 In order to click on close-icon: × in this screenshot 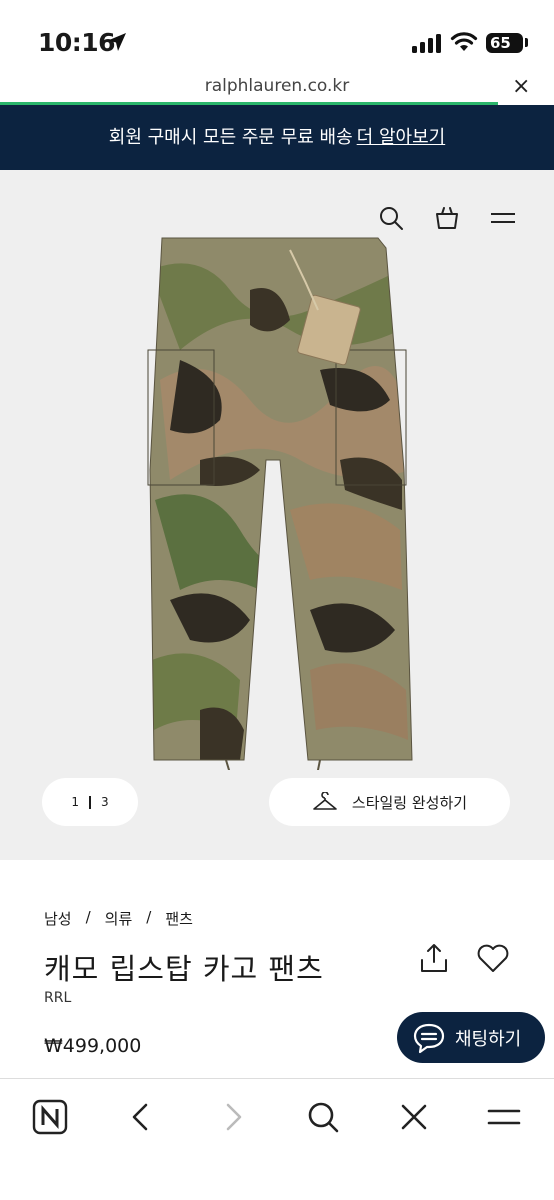, I will do `click(521, 87)`.